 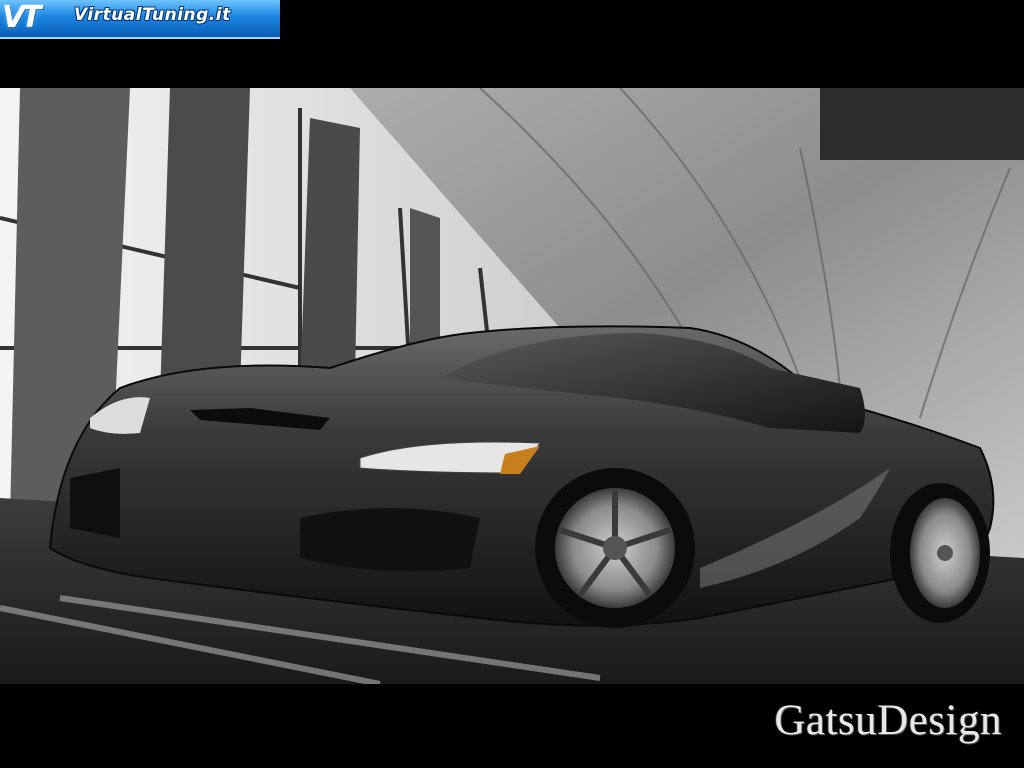 What do you see at coordinates (152, 15) in the screenshot?
I see `logo-text: VirtualTuning.it` at bounding box center [152, 15].